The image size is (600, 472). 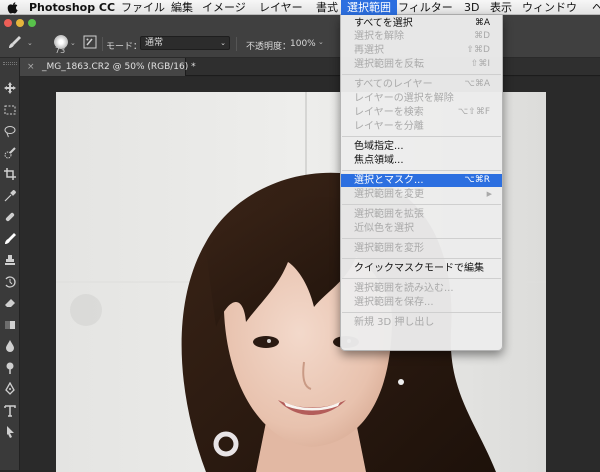 I want to click on menu-item-shortcut: ⇧⌘D, so click(x=478, y=50).